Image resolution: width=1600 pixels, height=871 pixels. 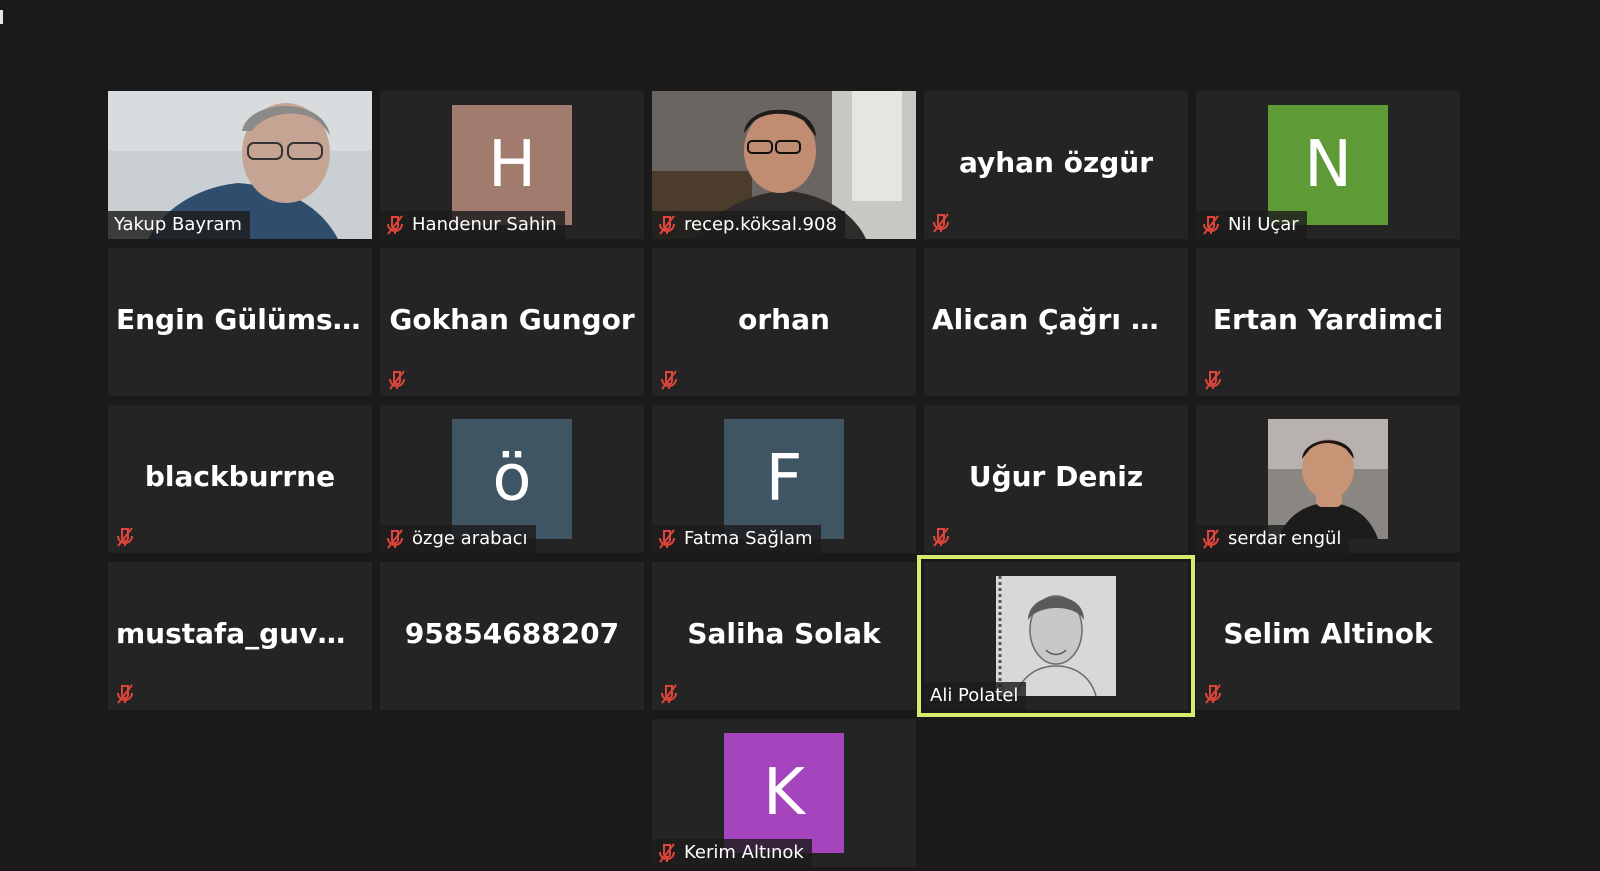 I want to click on participant-name-label: Yakup Bayram, so click(x=179, y=225).